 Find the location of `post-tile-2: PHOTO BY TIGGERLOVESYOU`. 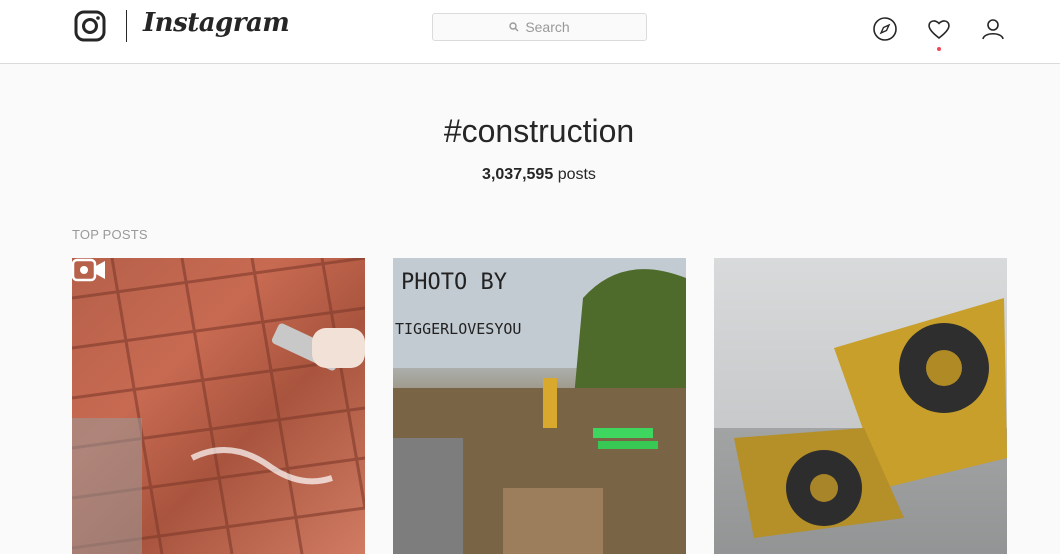

post-tile-2: PHOTO BY TIGGERLOVESYOU is located at coordinates (539, 406).